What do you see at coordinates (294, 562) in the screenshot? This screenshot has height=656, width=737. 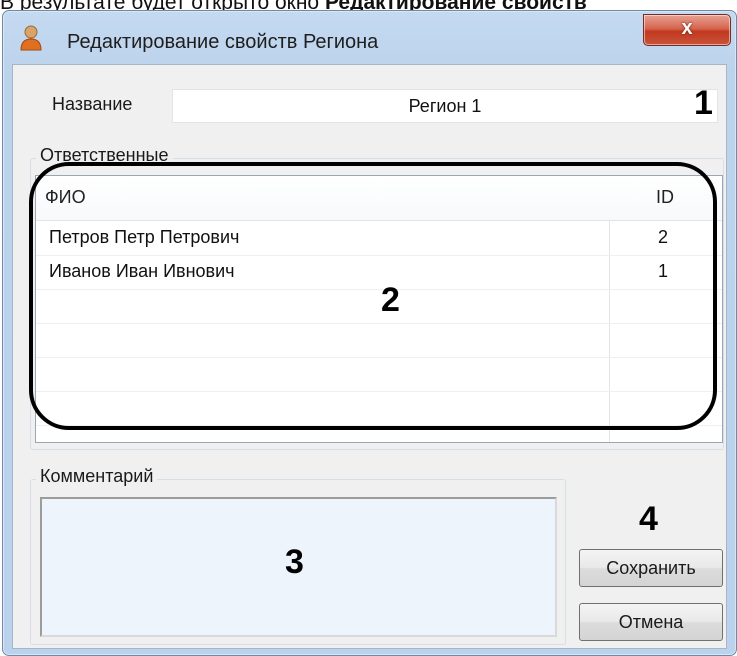 I see `annotation-number-3: 3` at bounding box center [294, 562].